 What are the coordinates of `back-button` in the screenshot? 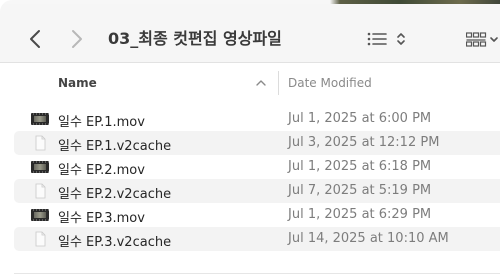 It's located at (38, 39).